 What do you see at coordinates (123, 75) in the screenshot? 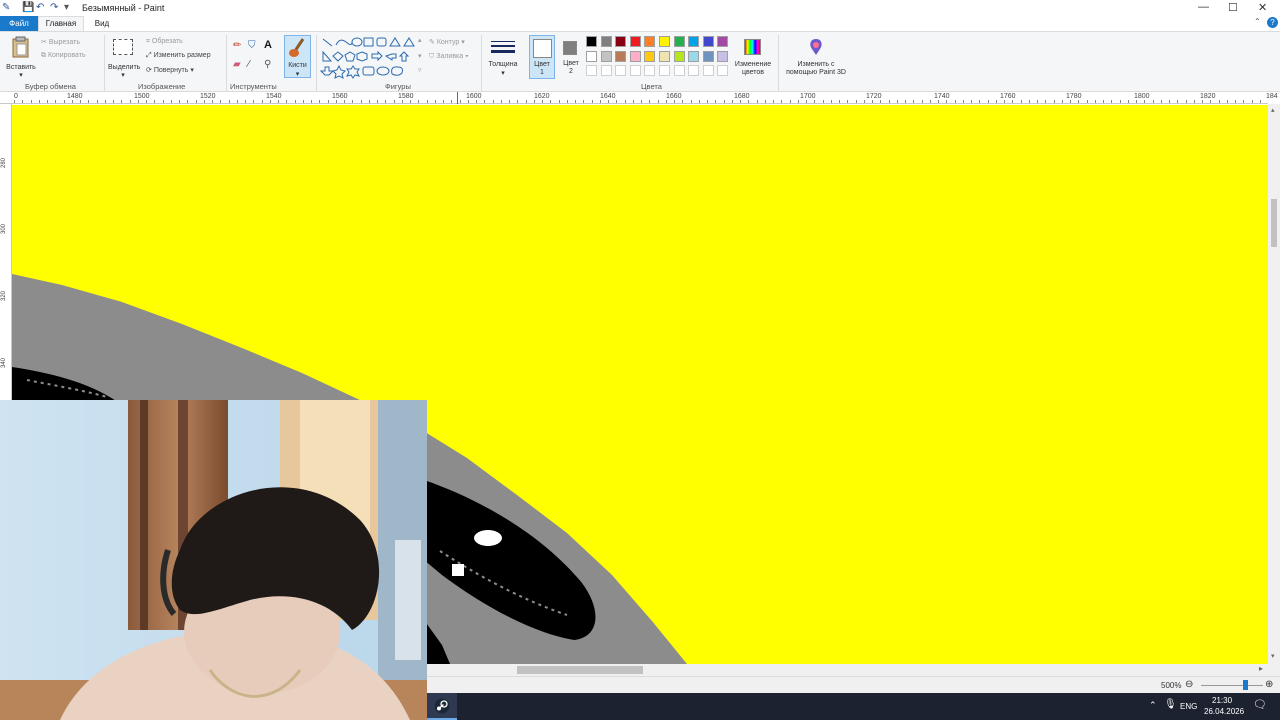
I see `select-dropdown-icon: ▾` at bounding box center [123, 75].